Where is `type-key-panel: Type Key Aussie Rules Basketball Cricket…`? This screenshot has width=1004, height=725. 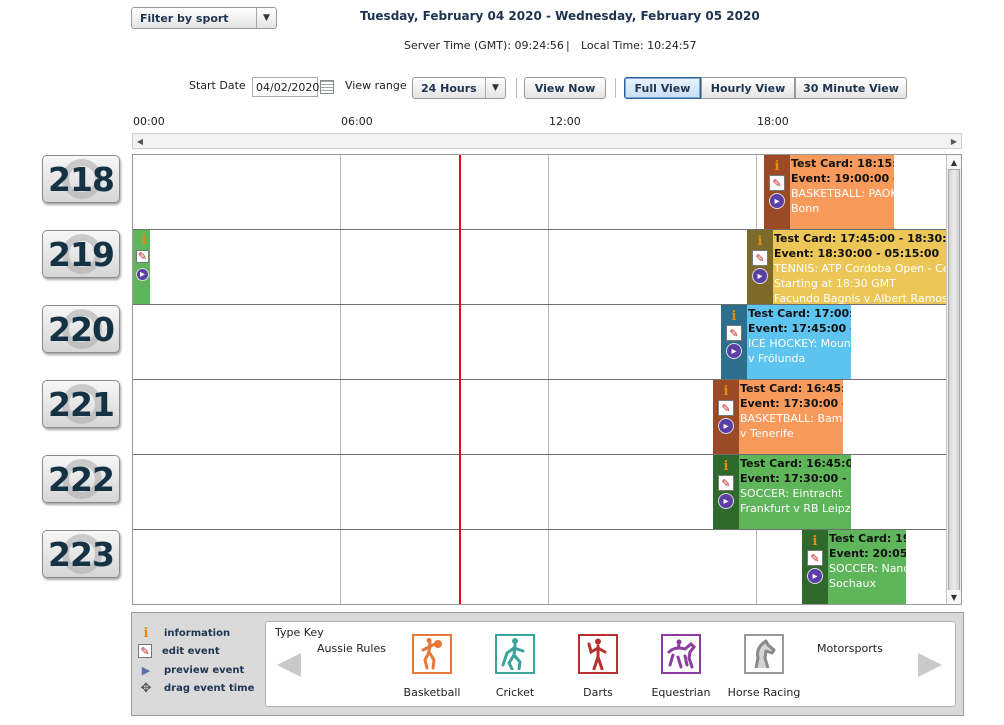 type-key-panel: Type Key Aussie Rules Basketball Cricket… is located at coordinates (610, 664).